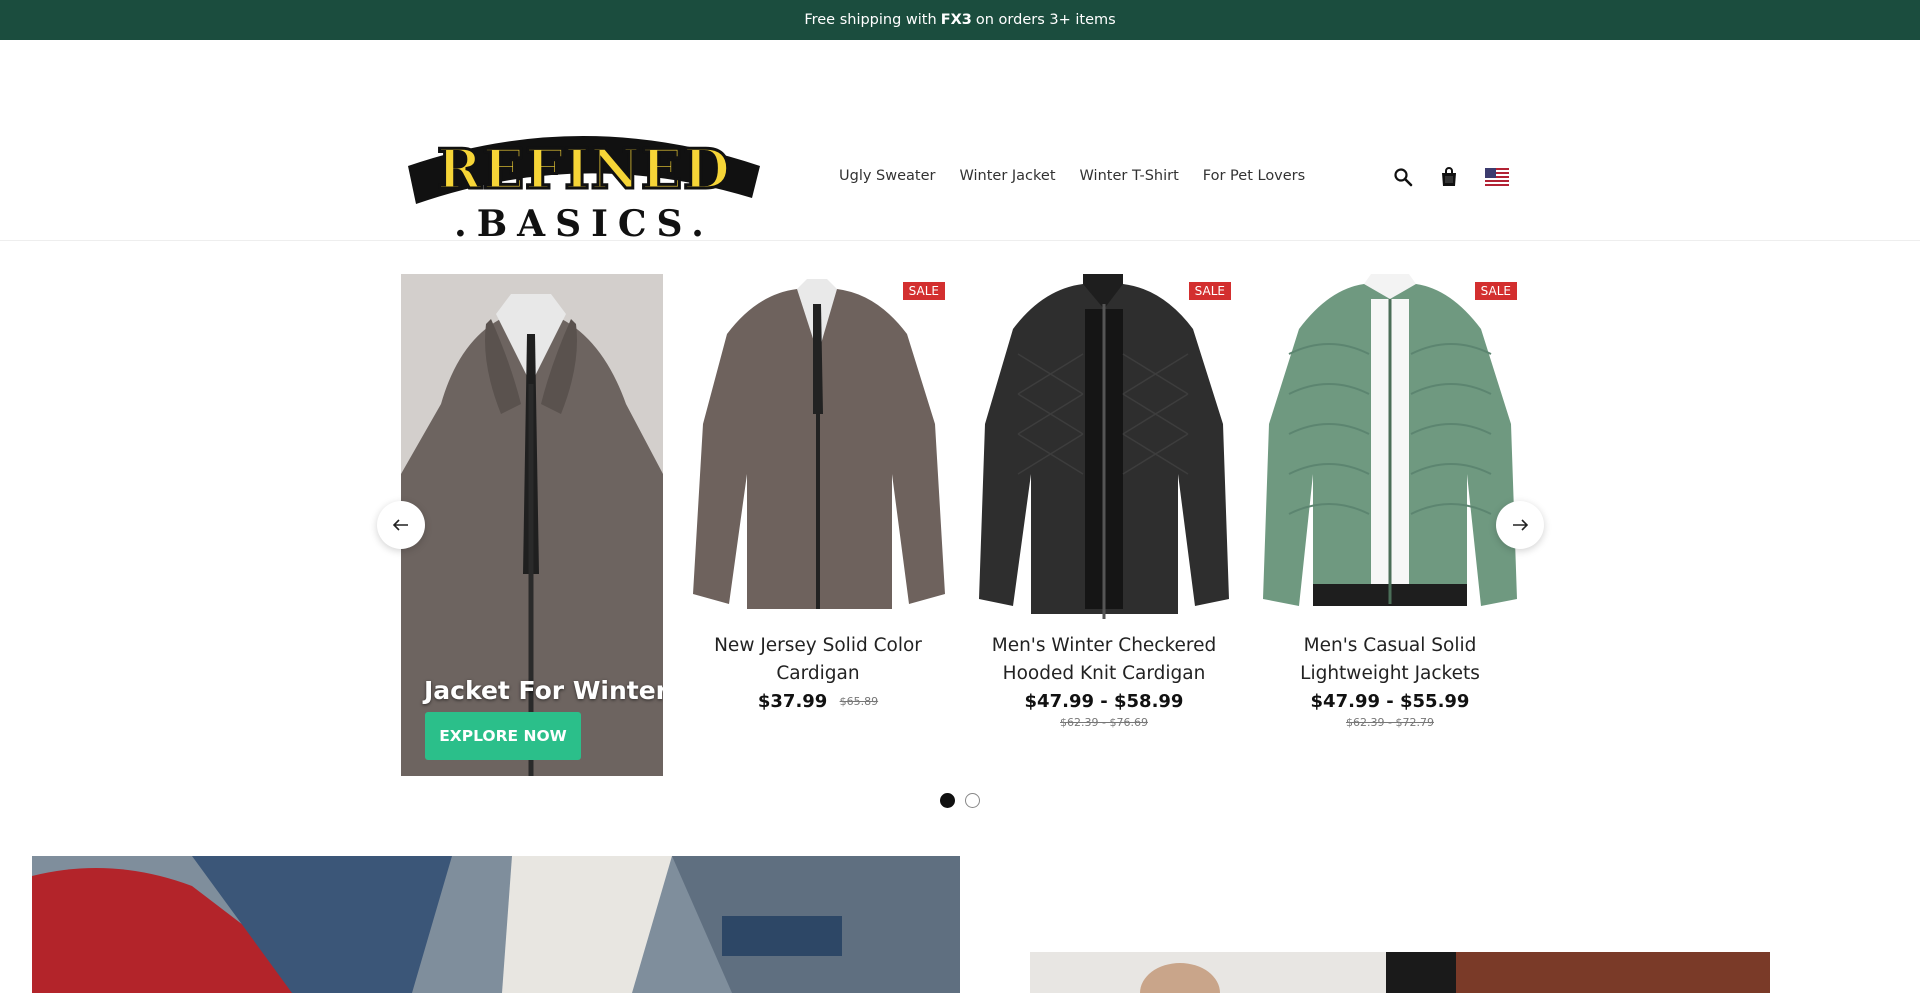 This screenshot has height=993, width=1920. What do you see at coordinates (1104, 701) in the screenshot?
I see `product-price: $47.99 - $58.99` at bounding box center [1104, 701].